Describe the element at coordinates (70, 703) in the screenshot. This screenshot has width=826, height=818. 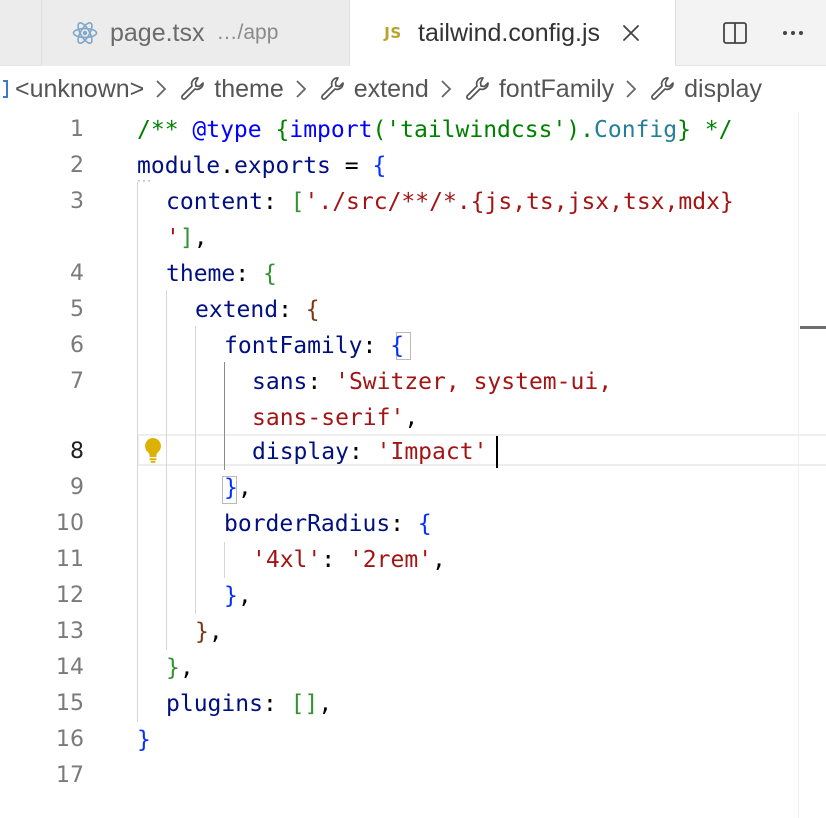
I see `line-number: 15` at that location.